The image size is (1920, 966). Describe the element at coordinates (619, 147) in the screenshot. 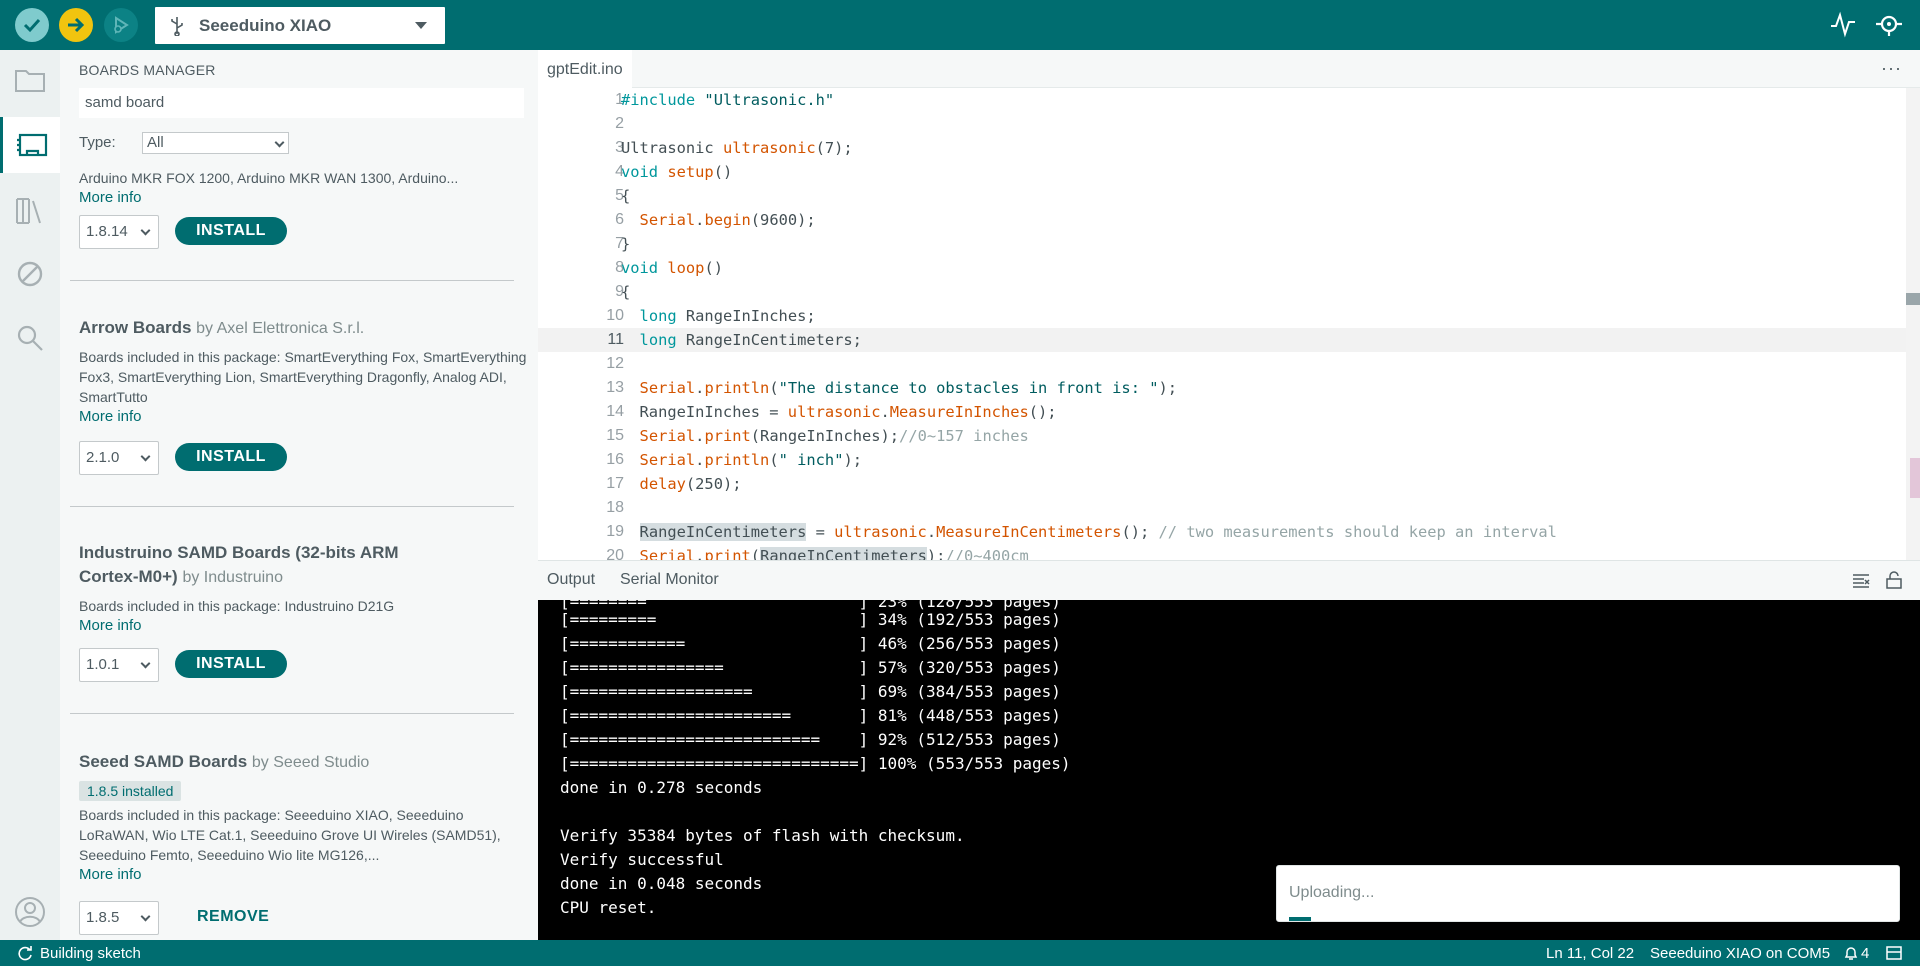

I see `line-number: 3` at that location.